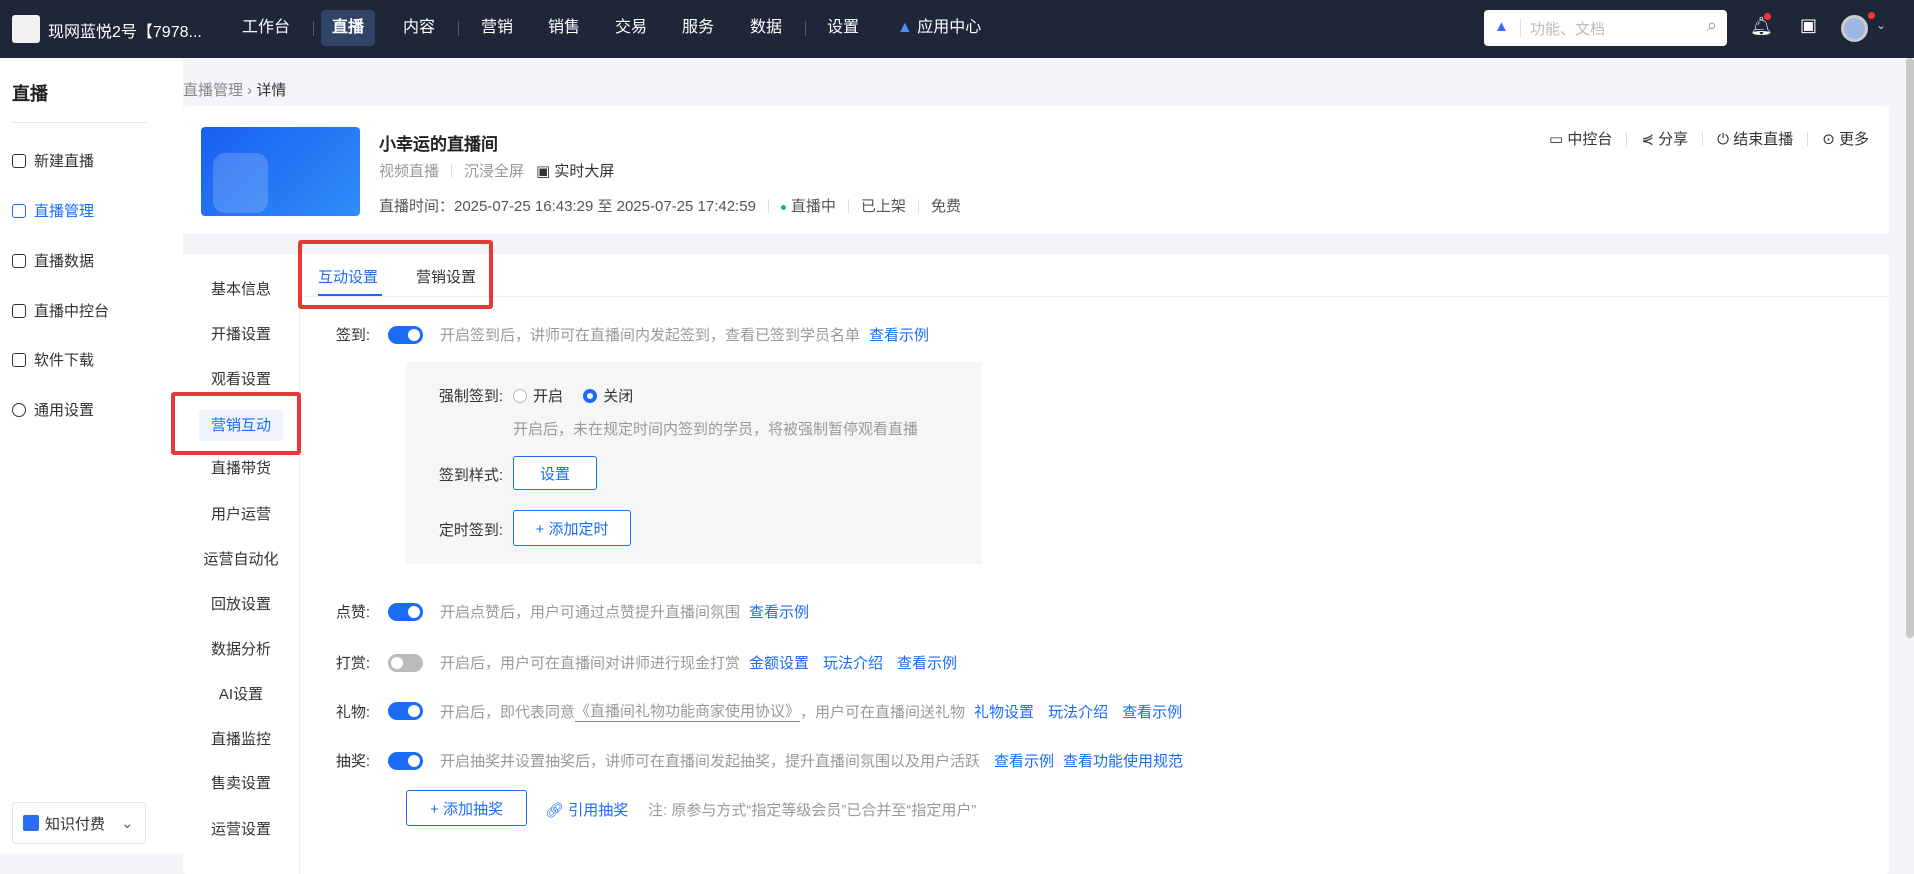 The width and height of the screenshot is (1914, 874). What do you see at coordinates (688, 711) in the screenshot?
I see `gift-agreement-link: 《直播间礼物功能商家使用协议》` at bounding box center [688, 711].